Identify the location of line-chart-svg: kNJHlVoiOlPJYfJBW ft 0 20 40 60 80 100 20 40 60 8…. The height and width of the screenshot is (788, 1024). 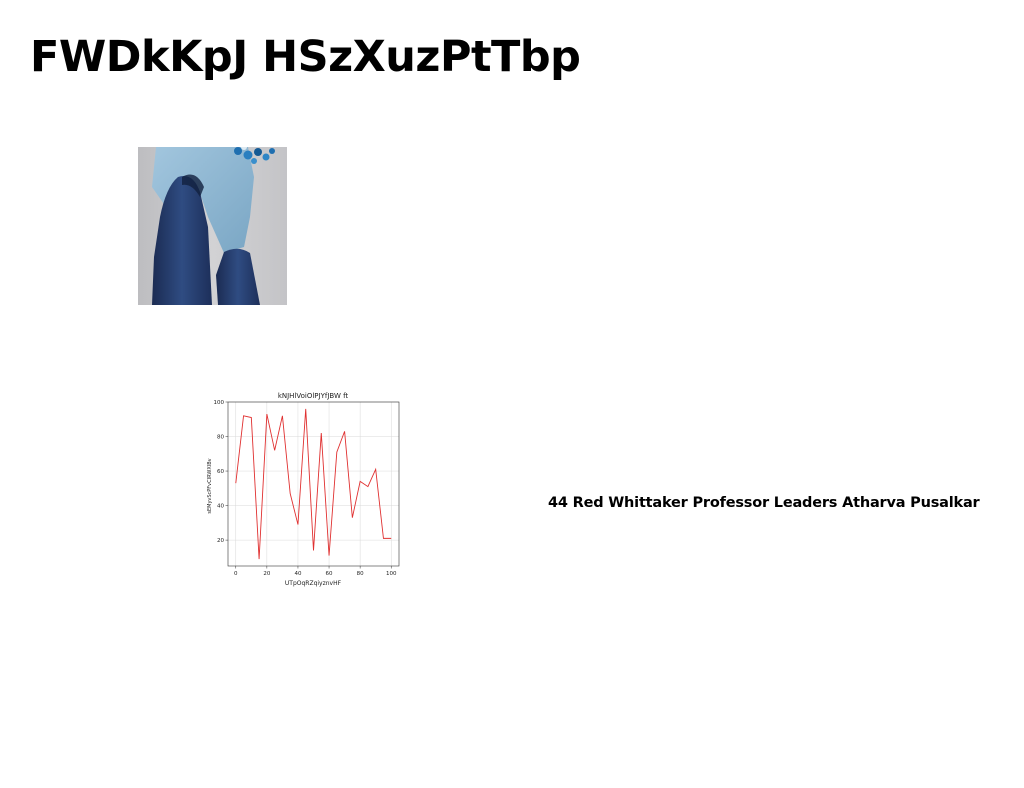
(303, 489).